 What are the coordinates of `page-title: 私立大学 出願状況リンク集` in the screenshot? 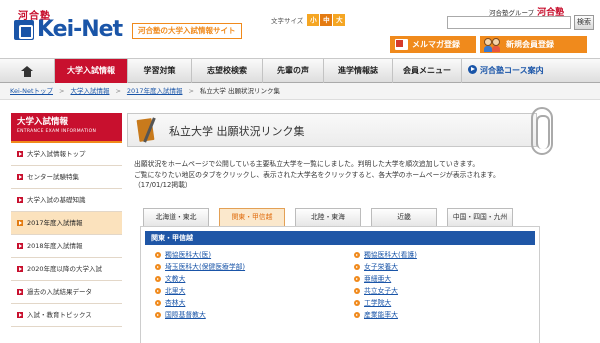 It's located at (237, 131).